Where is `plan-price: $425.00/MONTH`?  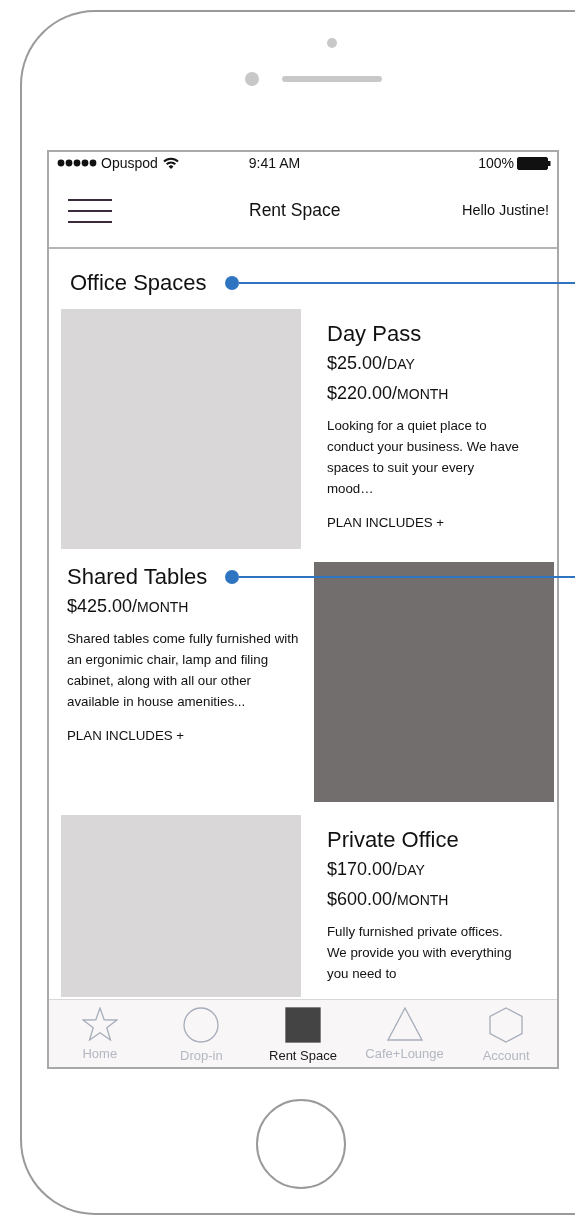 plan-price: $425.00/MONTH is located at coordinates (128, 606).